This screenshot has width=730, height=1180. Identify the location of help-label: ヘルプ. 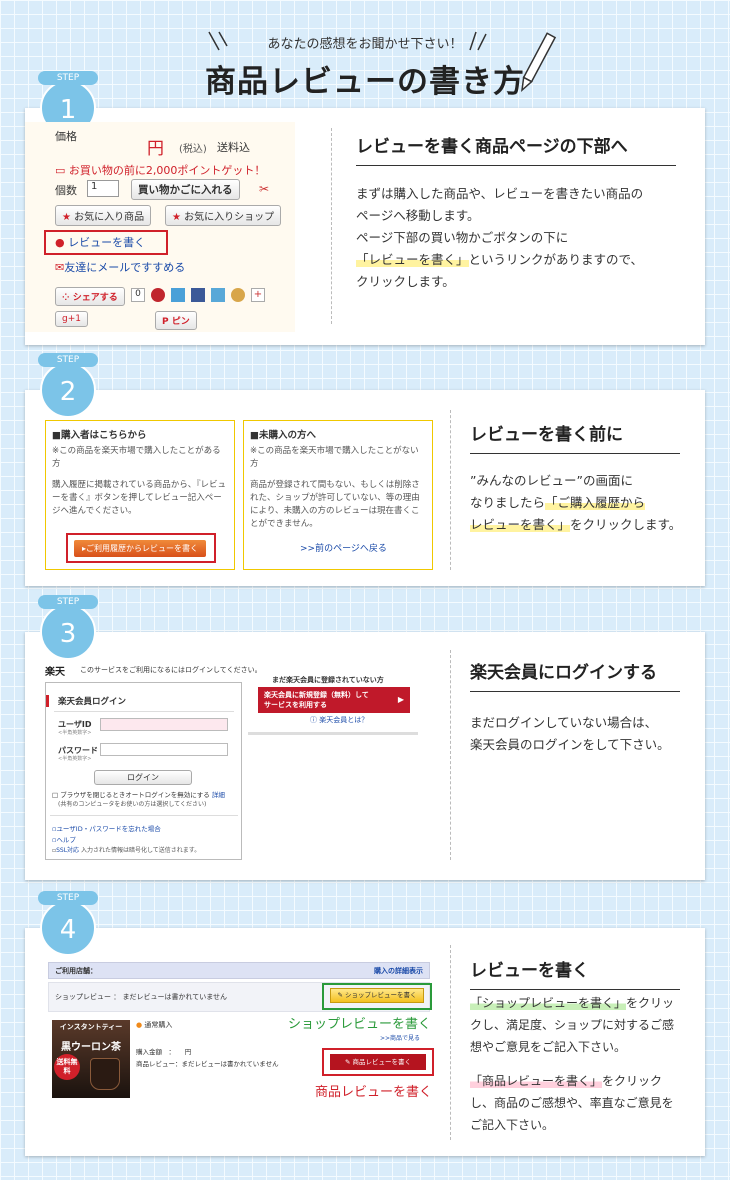
(66, 840).